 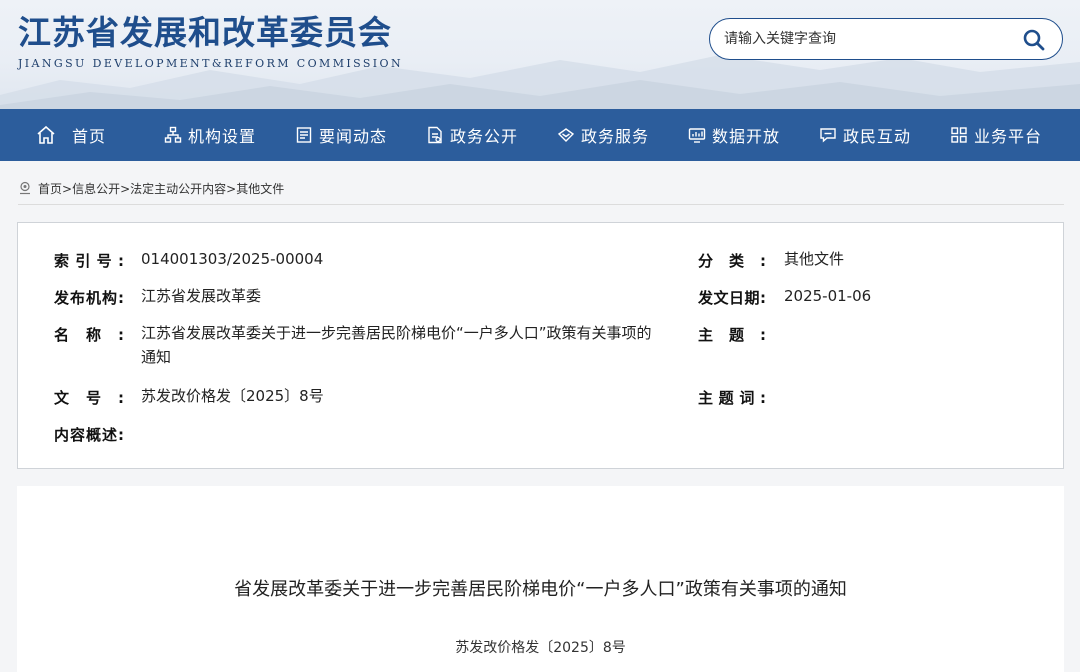 I want to click on summary-label: 内容概述:, so click(x=89, y=435).